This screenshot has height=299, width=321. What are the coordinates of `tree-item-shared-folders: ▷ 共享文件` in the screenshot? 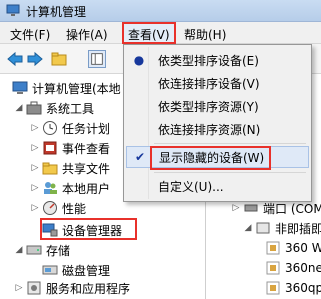 It's located at (70, 168).